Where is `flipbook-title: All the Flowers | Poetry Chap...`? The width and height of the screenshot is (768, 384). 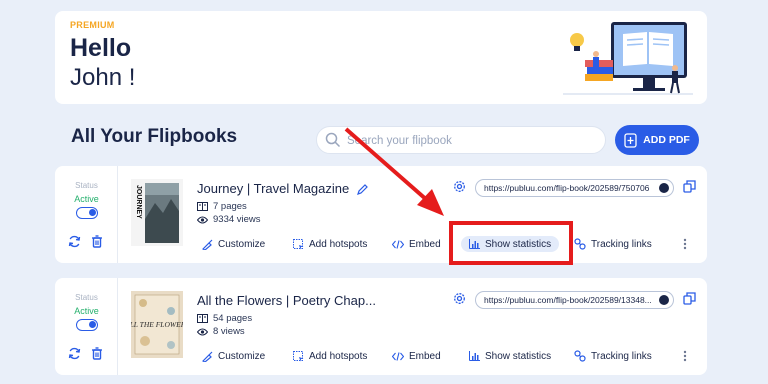 flipbook-title: All the Flowers | Poetry Chap... is located at coordinates (286, 300).